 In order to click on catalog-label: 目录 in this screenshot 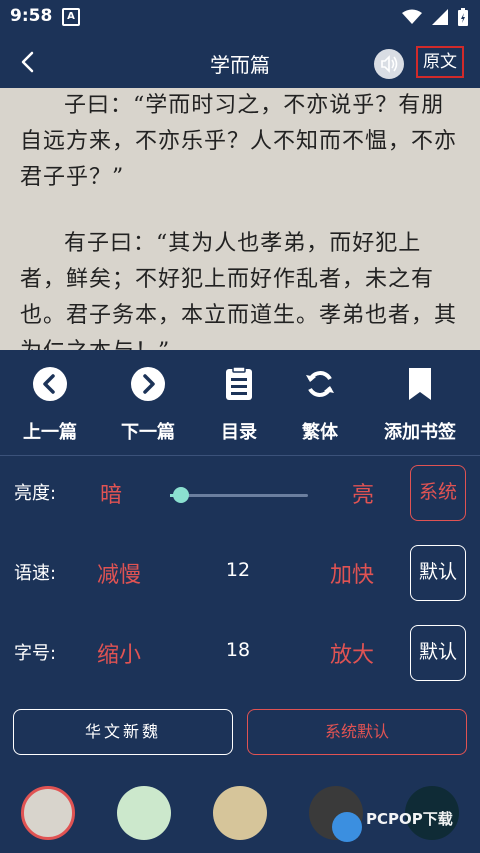, I will do `click(239, 432)`.